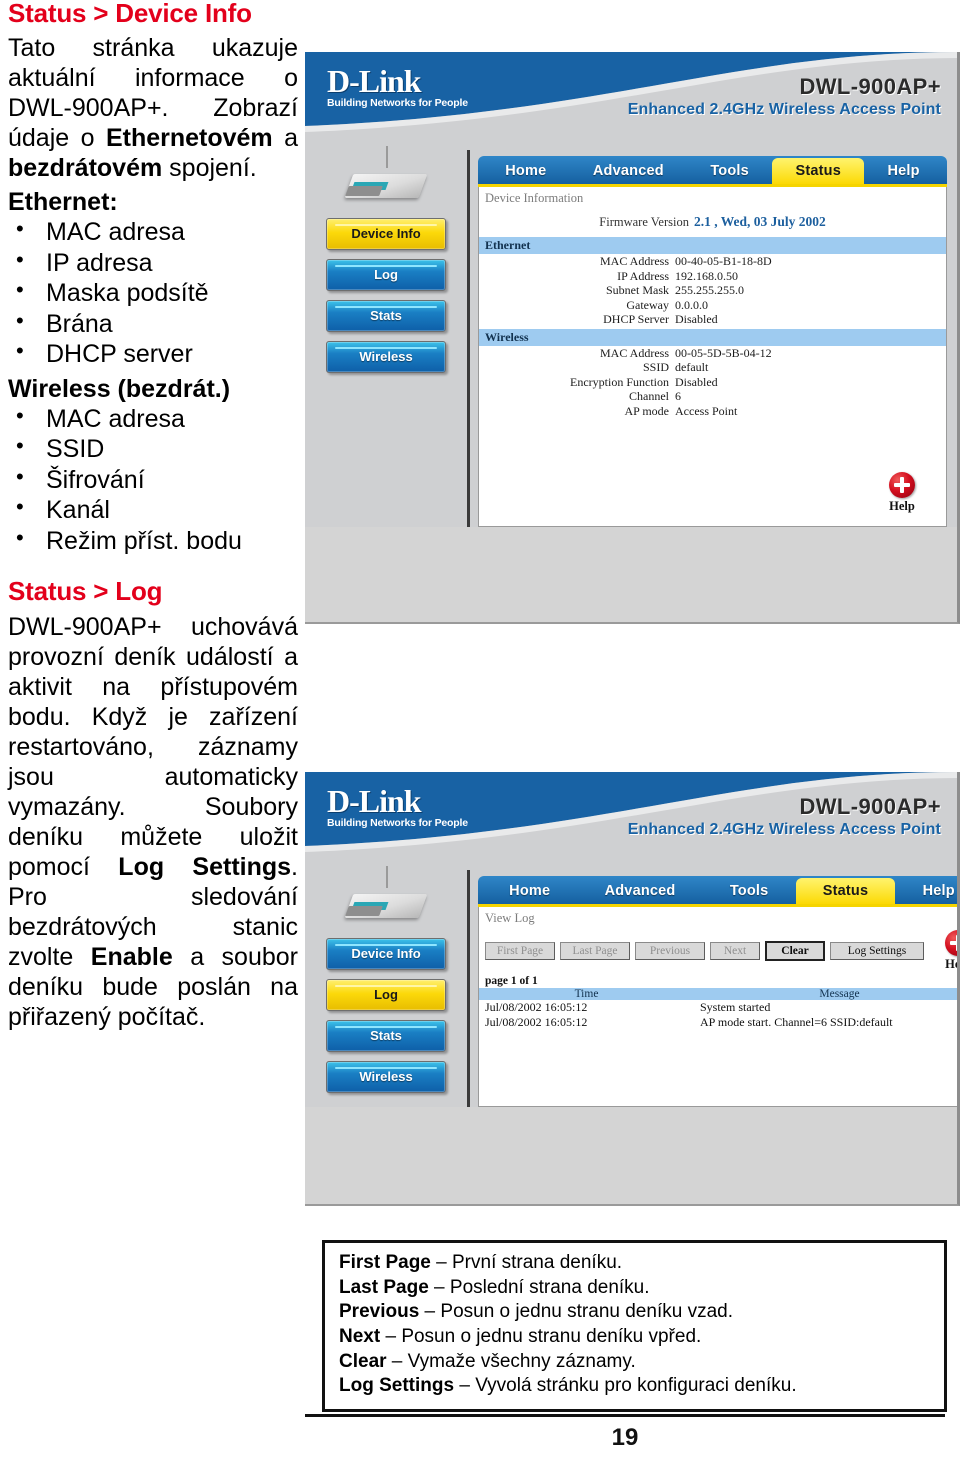  I want to click on legend-term: Next, so click(360, 1337).